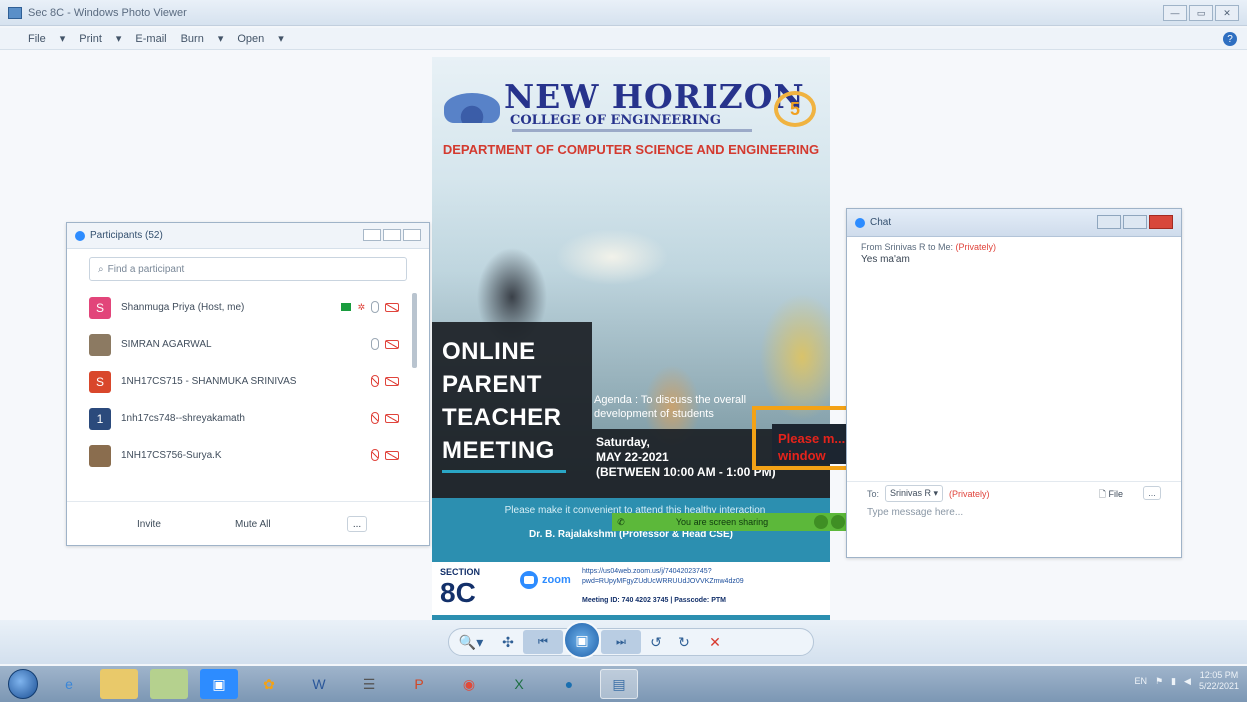 This screenshot has height=702, width=1247. What do you see at coordinates (248, 418) in the screenshot?
I see `participant-row: 1 1nh17cs748--shreyakamath` at bounding box center [248, 418].